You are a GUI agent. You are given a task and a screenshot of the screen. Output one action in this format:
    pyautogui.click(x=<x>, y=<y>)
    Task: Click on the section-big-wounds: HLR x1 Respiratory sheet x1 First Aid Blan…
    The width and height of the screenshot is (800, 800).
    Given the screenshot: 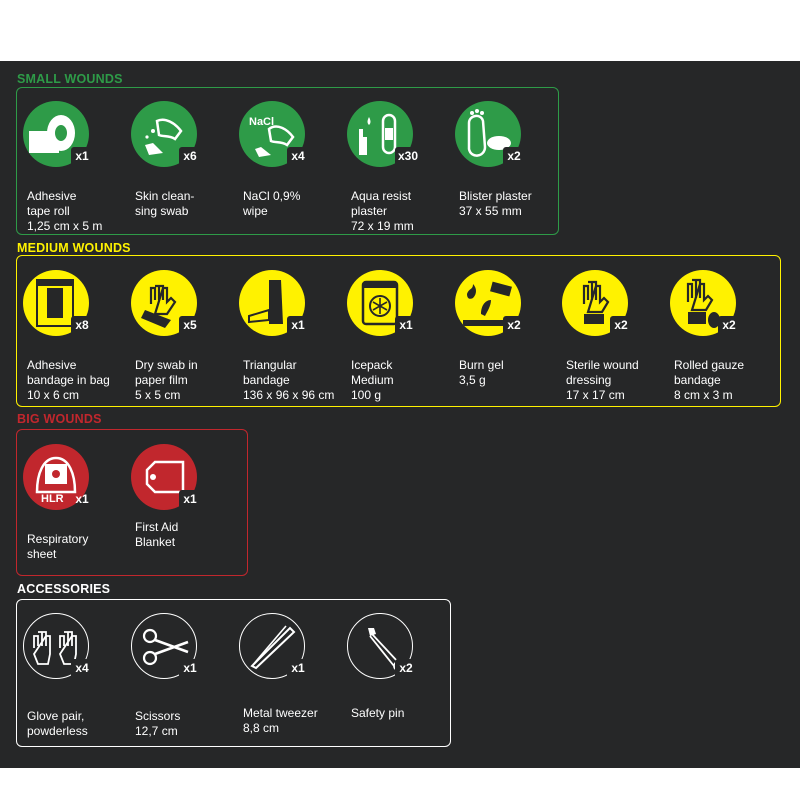 What is the action you would take?
    pyautogui.click(x=132, y=502)
    